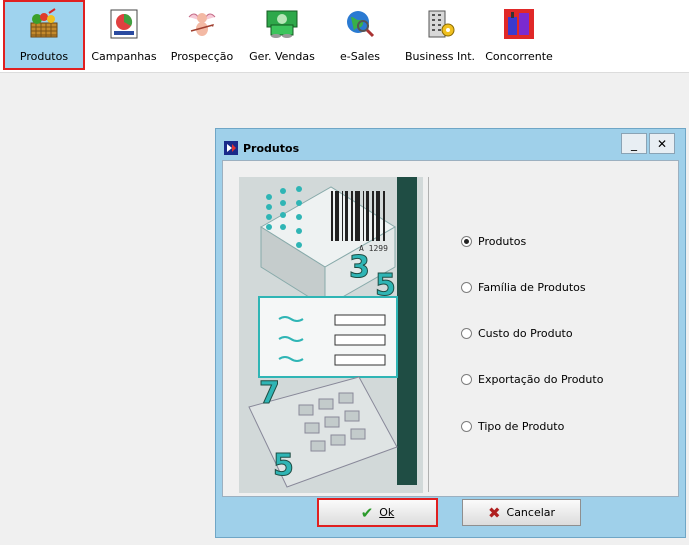 The width and height of the screenshot is (689, 545). I want to click on close-button: ✕, so click(662, 143).